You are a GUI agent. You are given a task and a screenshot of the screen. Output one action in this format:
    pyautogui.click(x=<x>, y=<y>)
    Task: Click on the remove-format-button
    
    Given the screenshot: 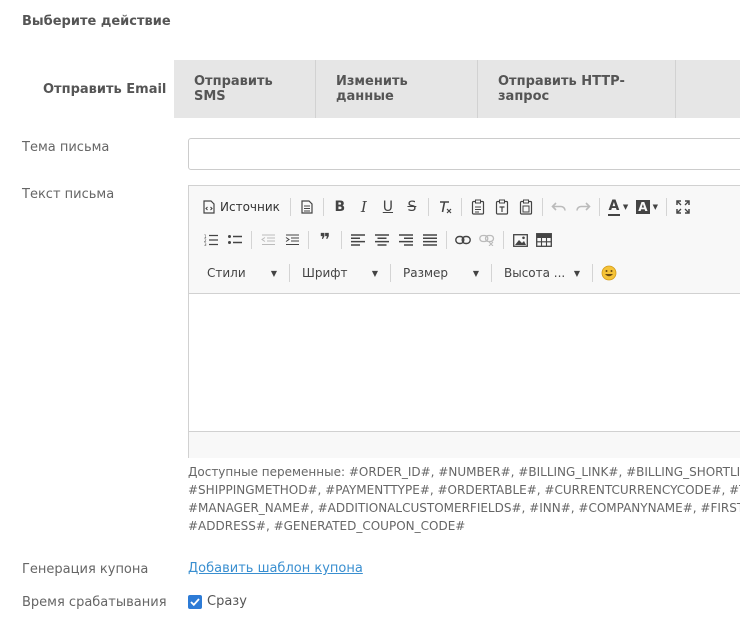 What is the action you would take?
    pyautogui.click(x=445, y=207)
    